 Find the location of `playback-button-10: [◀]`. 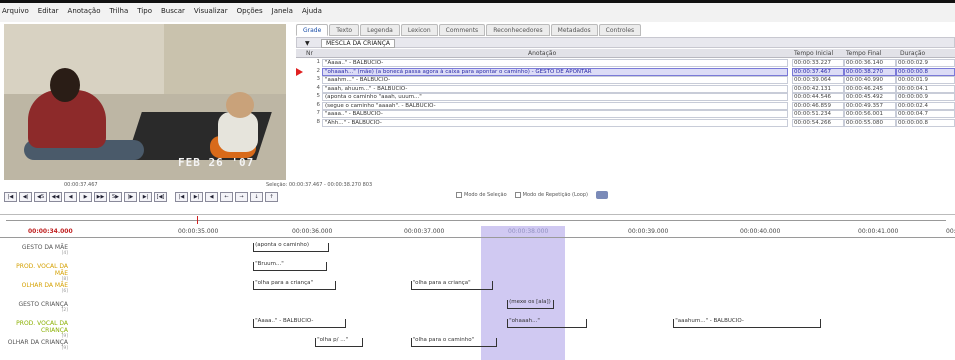

playback-button-10: [◀] is located at coordinates (160, 197).